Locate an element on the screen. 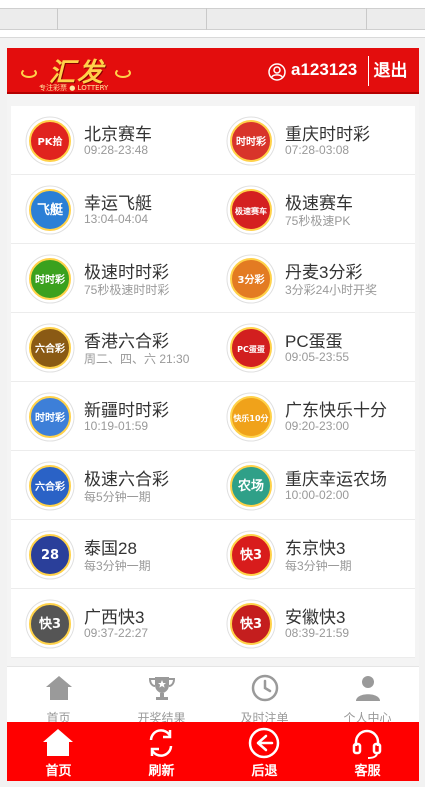 The height and width of the screenshot is (787, 425). lottery-time: 75秒极速时时彩 is located at coordinates (127, 290).